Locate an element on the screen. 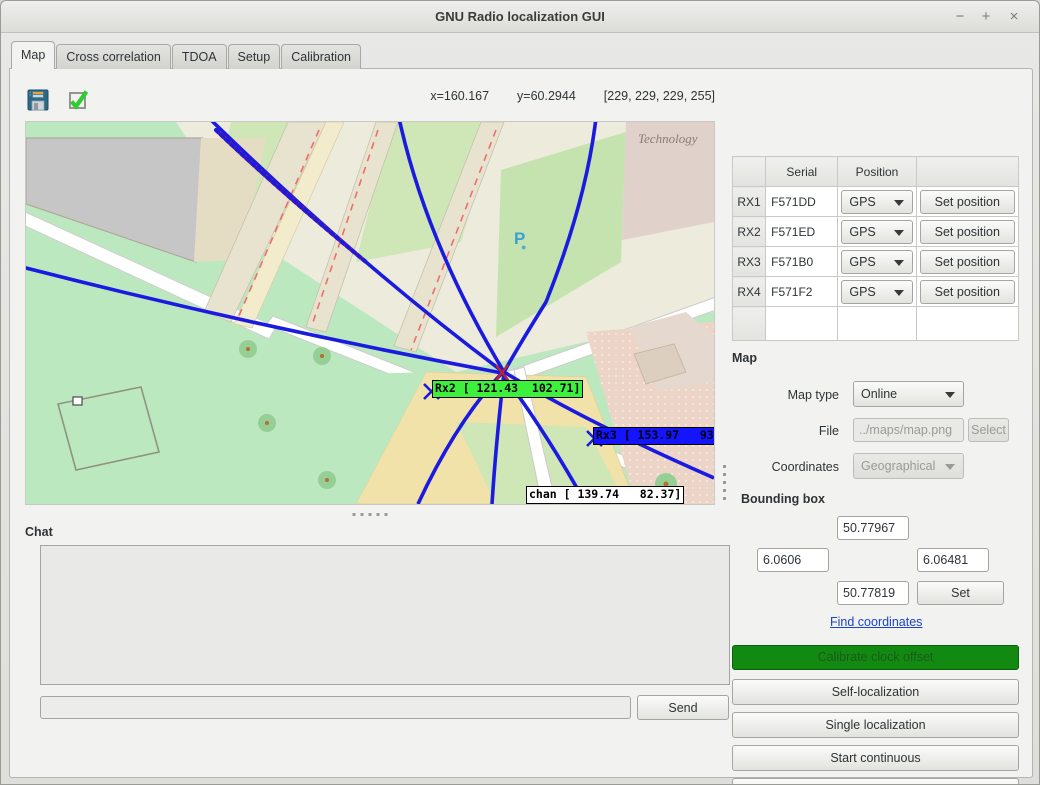  chat-heading: Chat is located at coordinates (39, 532).